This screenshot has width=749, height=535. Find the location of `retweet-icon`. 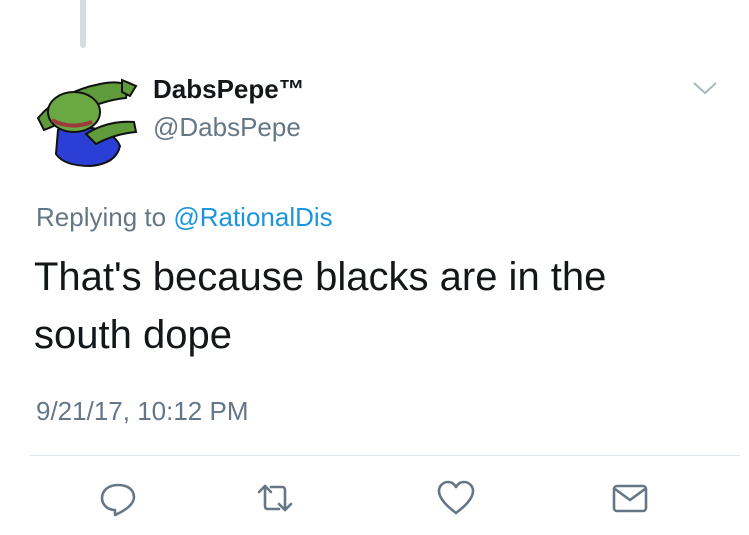

retweet-icon is located at coordinates (275, 498).